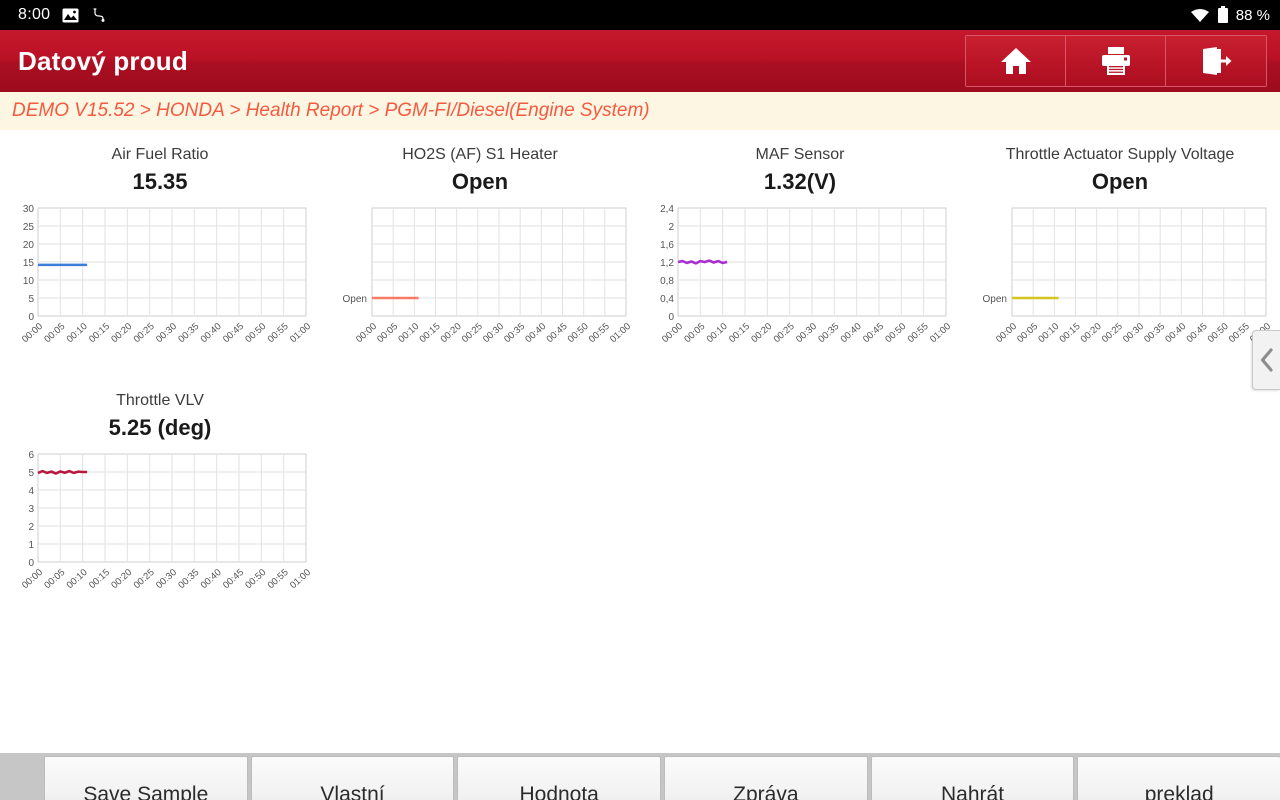 The height and width of the screenshot is (800, 1280). What do you see at coordinates (1252, 15) in the screenshot?
I see `battery-percent-label: 88 %` at bounding box center [1252, 15].